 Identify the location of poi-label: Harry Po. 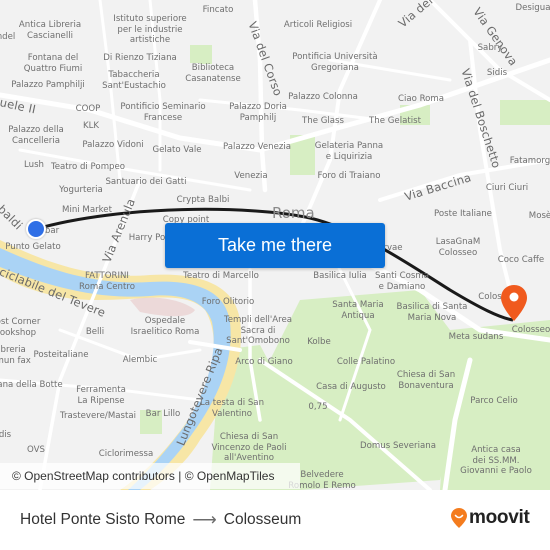
(147, 238).